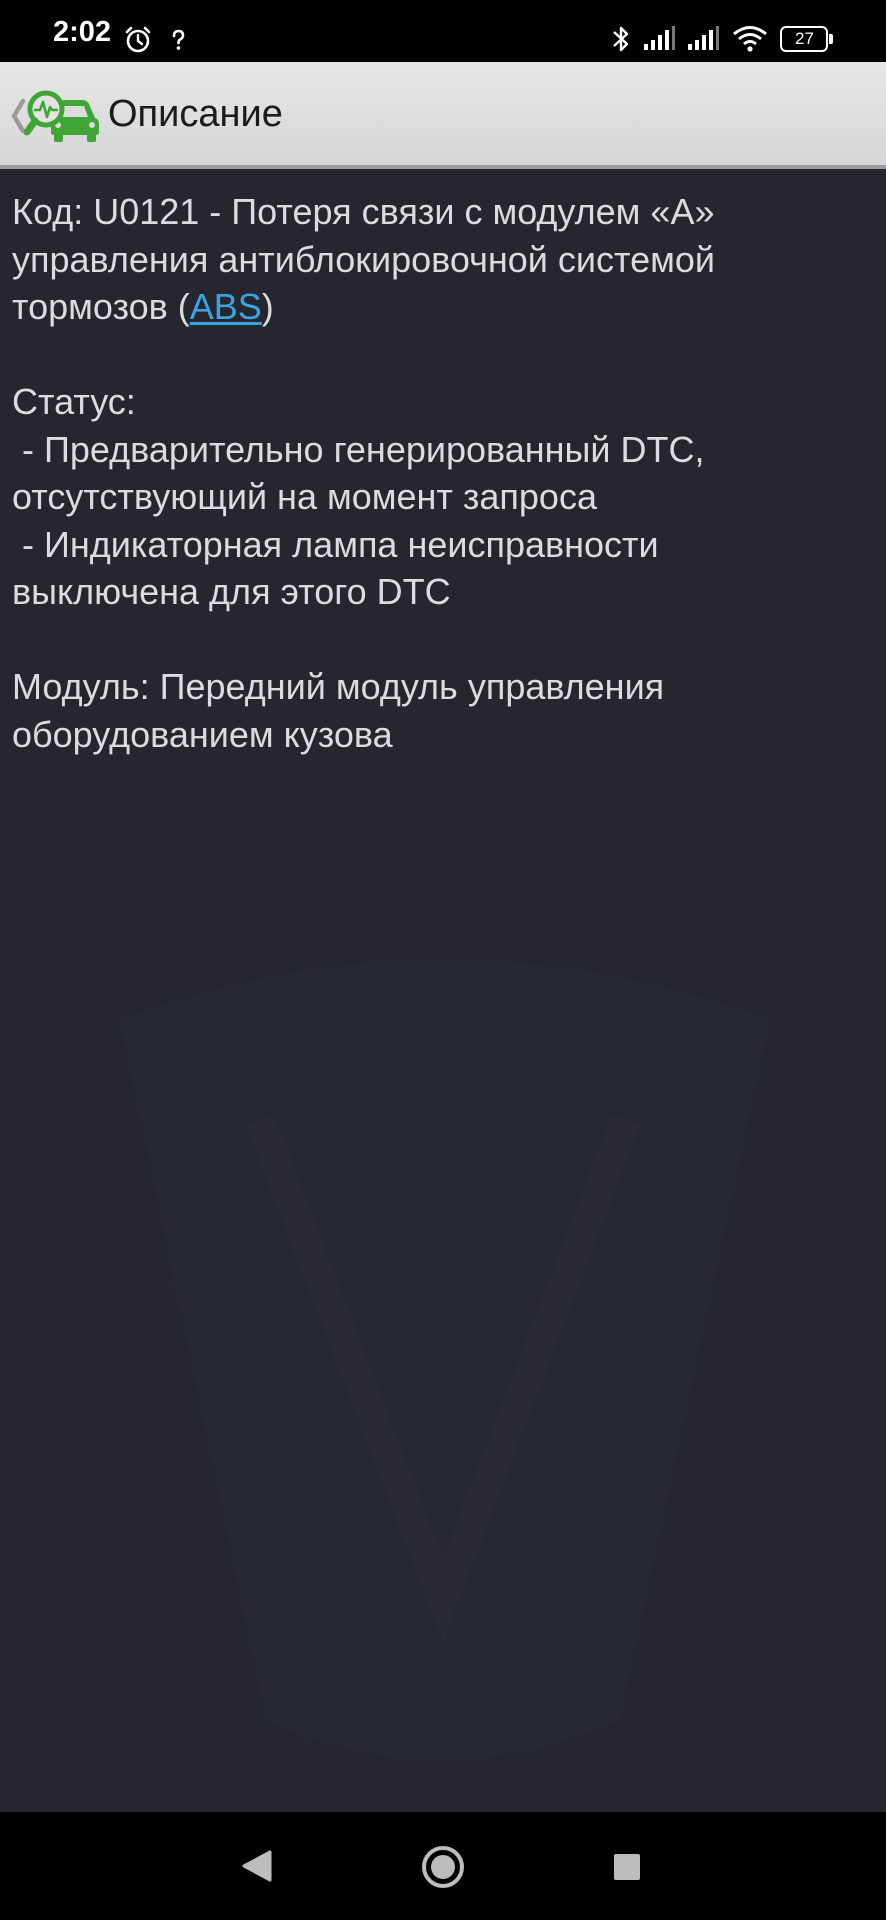 The image size is (886, 1920). What do you see at coordinates (267, 306) in the screenshot?
I see `dtc-code-text: )` at bounding box center [267, 306].